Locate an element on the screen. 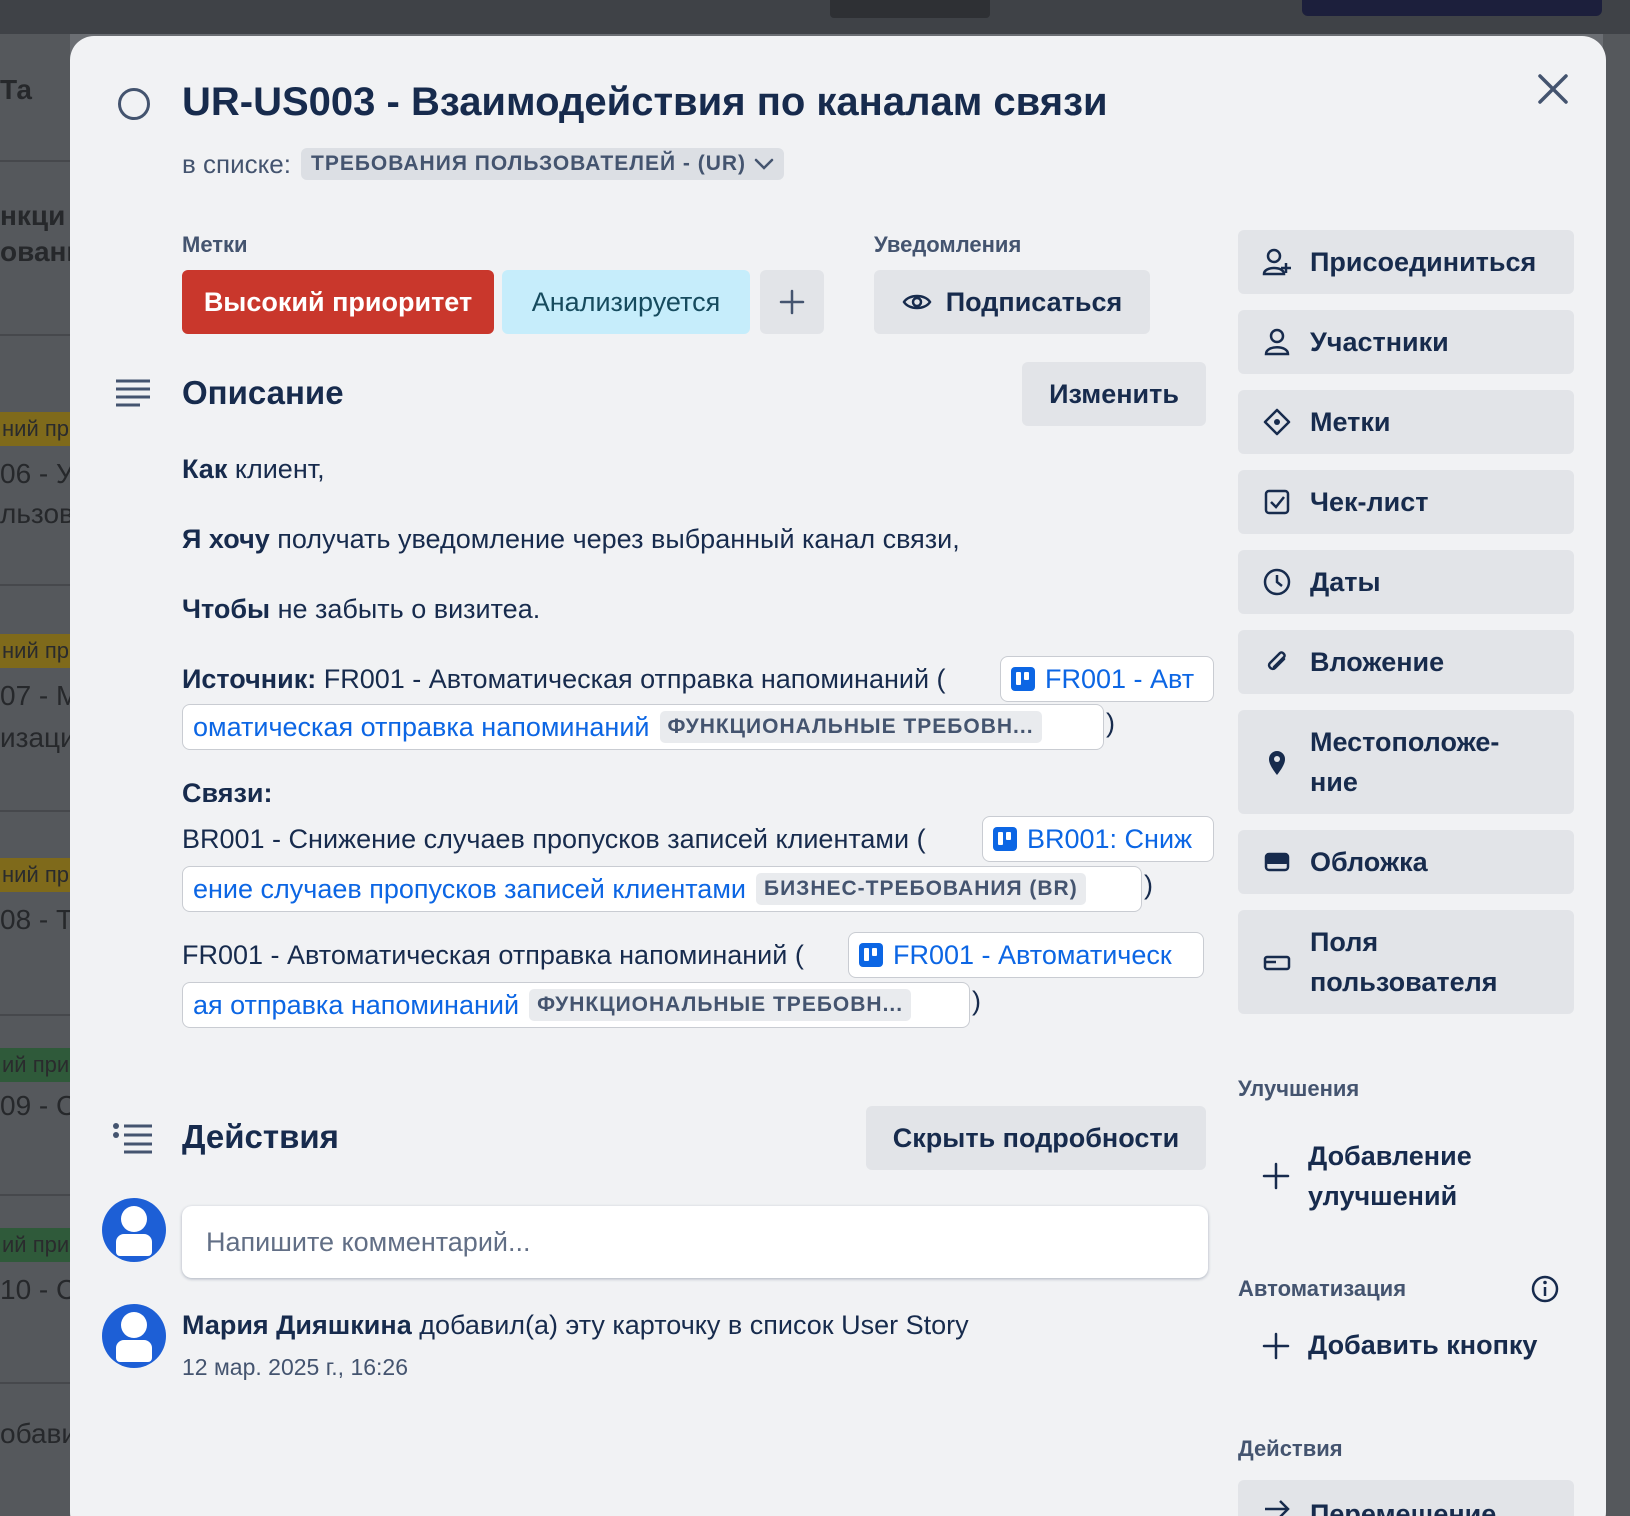  location-button: Местоположе- ние is located at coordinates (1406, 762).